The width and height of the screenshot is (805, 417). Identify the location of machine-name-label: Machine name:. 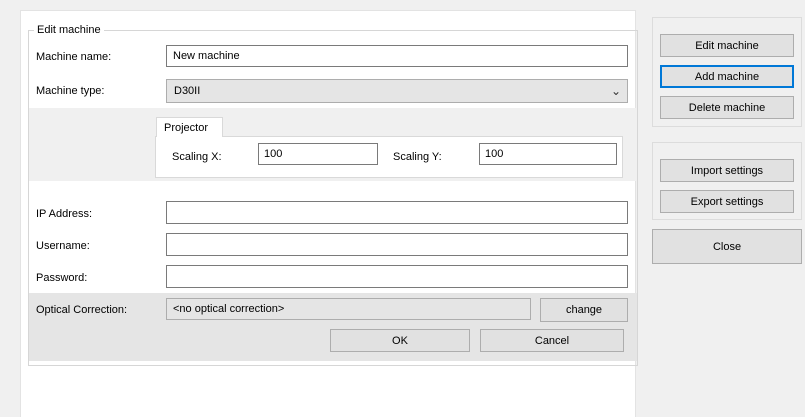
(74, 57).